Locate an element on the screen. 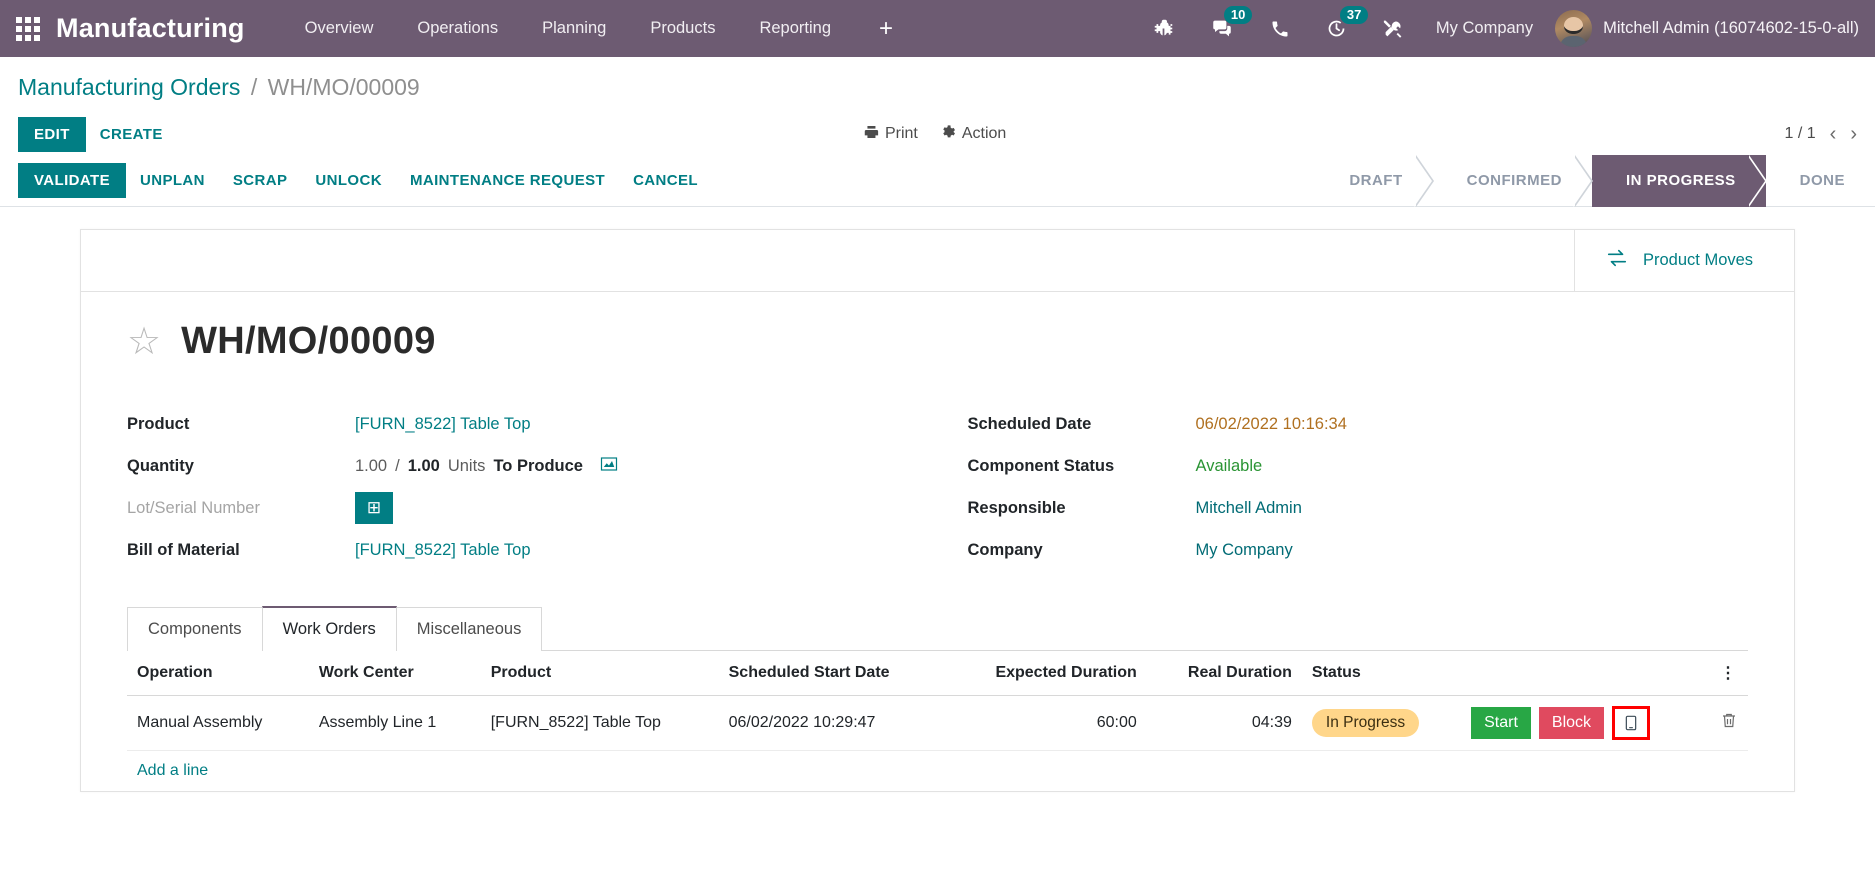 The height and width of the screenshot is (883, 1875). user-menu: Mitchell Admin (16074602-15-0-all) is located at coordinates (1710, 28).